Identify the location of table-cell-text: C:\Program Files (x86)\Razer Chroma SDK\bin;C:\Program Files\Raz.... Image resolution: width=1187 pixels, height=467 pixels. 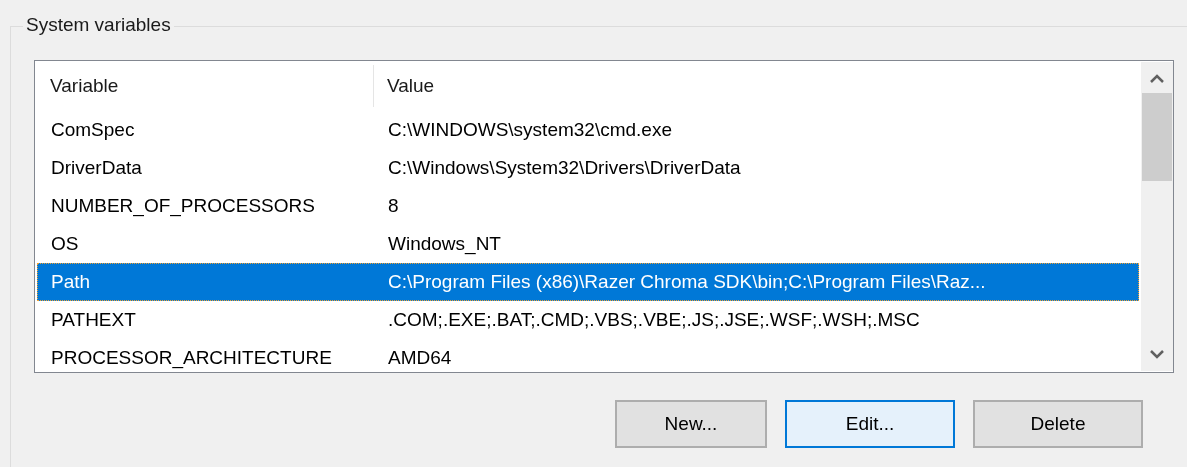
(686, 282).